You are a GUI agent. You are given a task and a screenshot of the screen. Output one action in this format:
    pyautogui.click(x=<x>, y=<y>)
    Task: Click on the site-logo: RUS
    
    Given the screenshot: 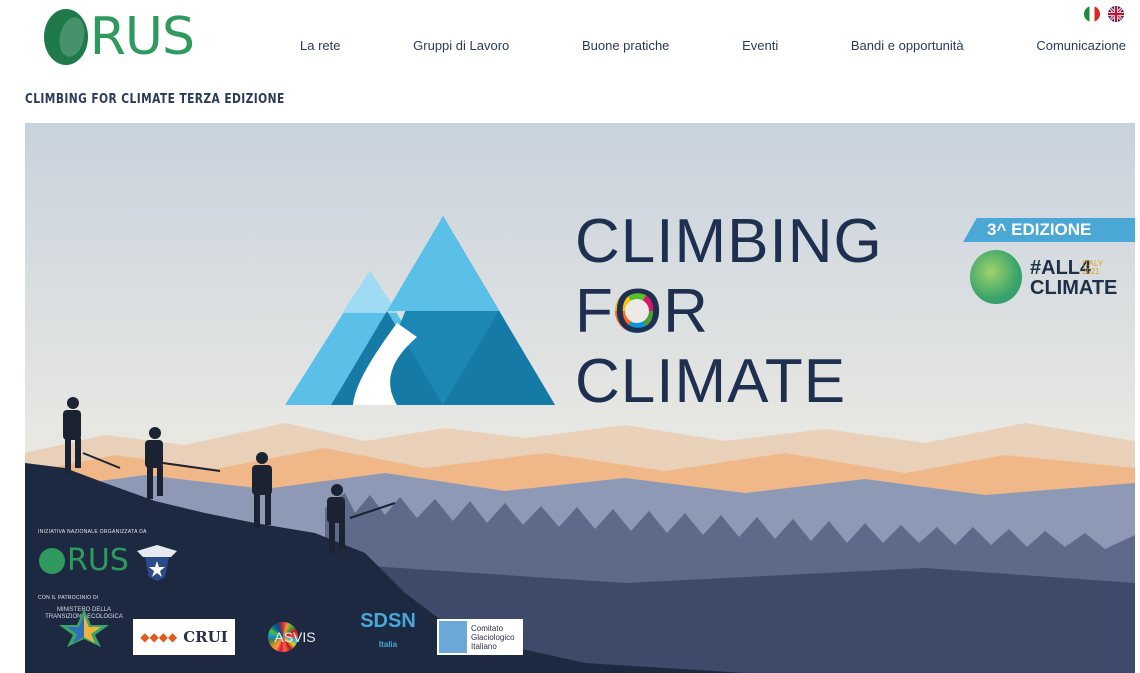 What is the action you would take?
    pyautogui.click(x=119, y=37)
    